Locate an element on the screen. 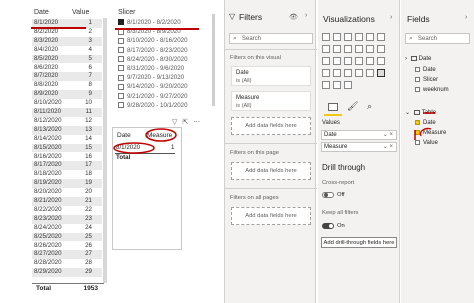 The image size is (474, 303). filters-search-input: ⌕ Search is located at coordinates (271, 38).